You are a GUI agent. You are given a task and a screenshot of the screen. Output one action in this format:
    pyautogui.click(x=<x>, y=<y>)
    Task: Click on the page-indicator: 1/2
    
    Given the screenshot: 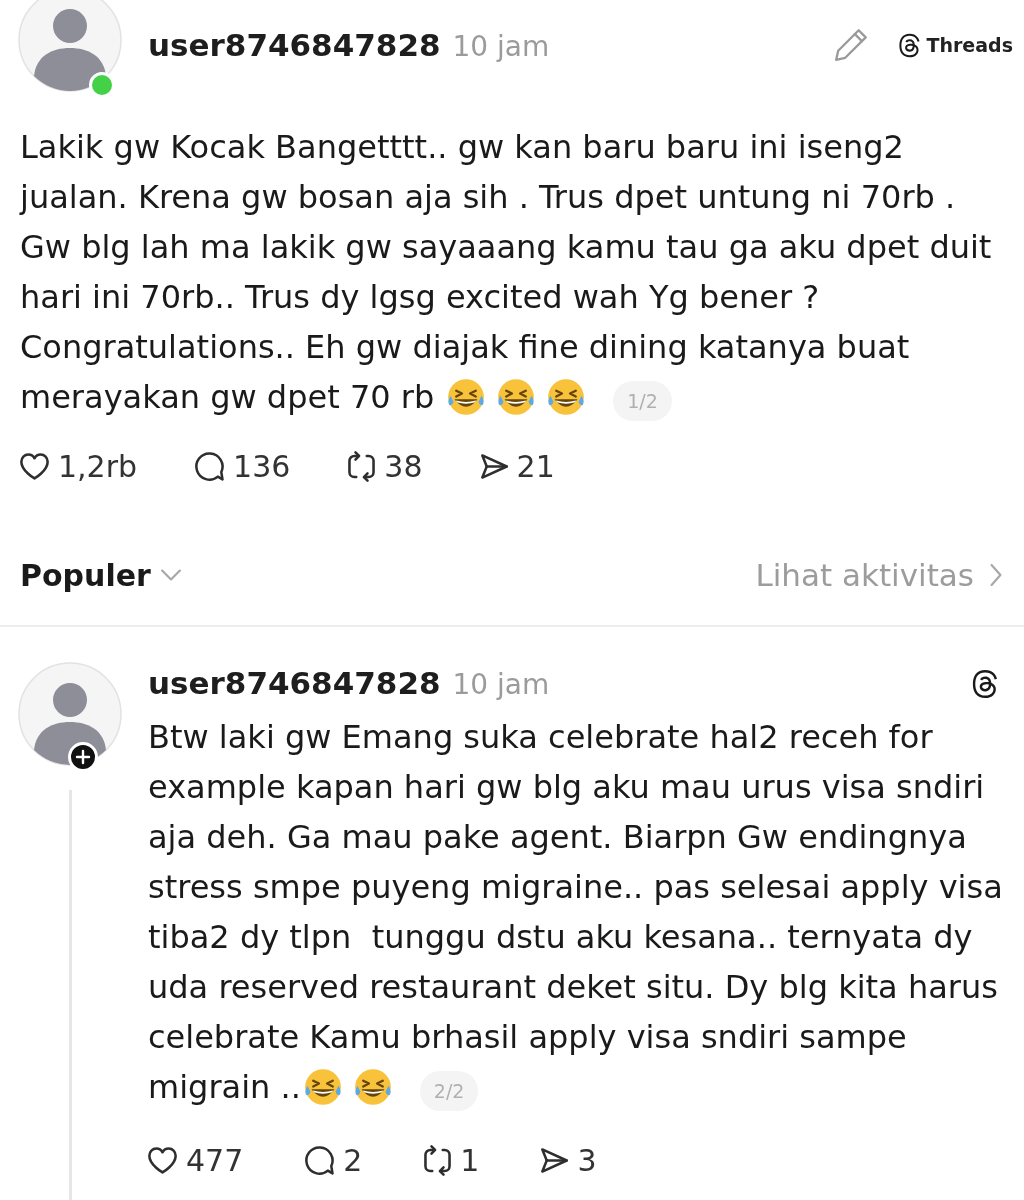 What is the action you would take?
    pyautogui.click(x=642, y=401)
    